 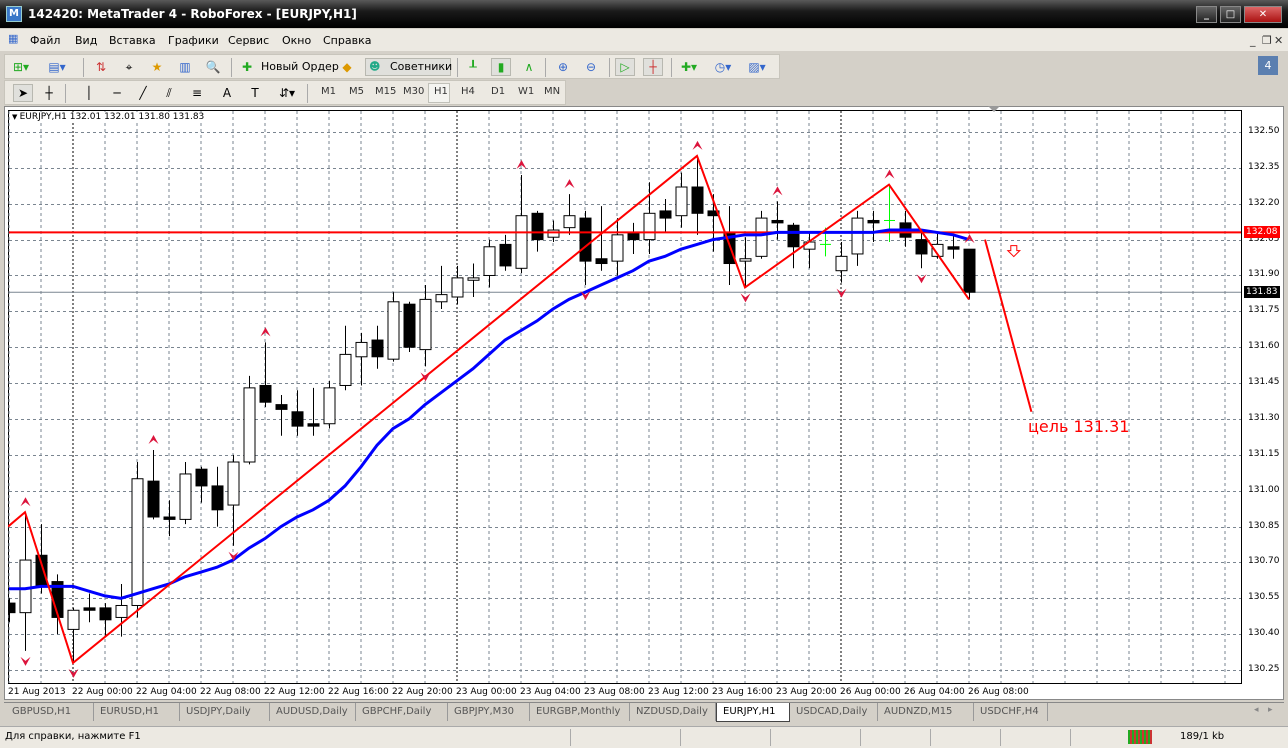 I want to click on new-order-button: Новый Ордер, so click(x=300, y=66).